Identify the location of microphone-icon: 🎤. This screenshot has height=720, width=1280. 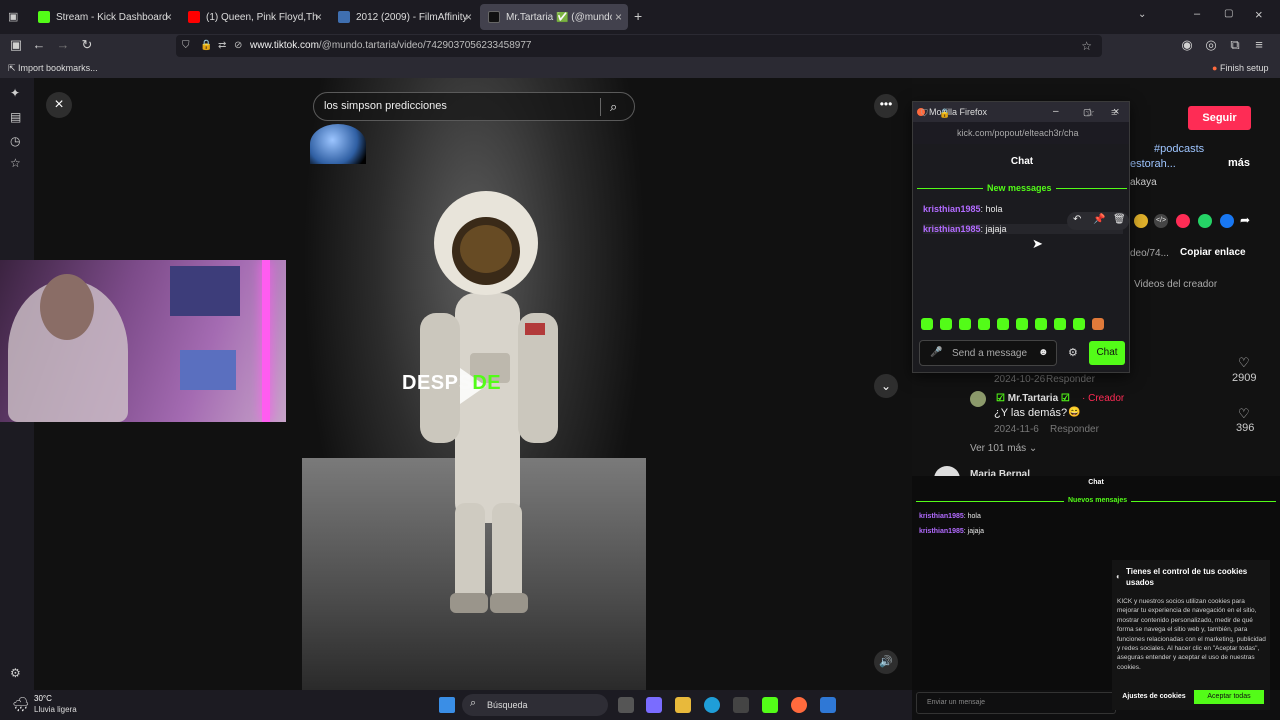
(936, 352).